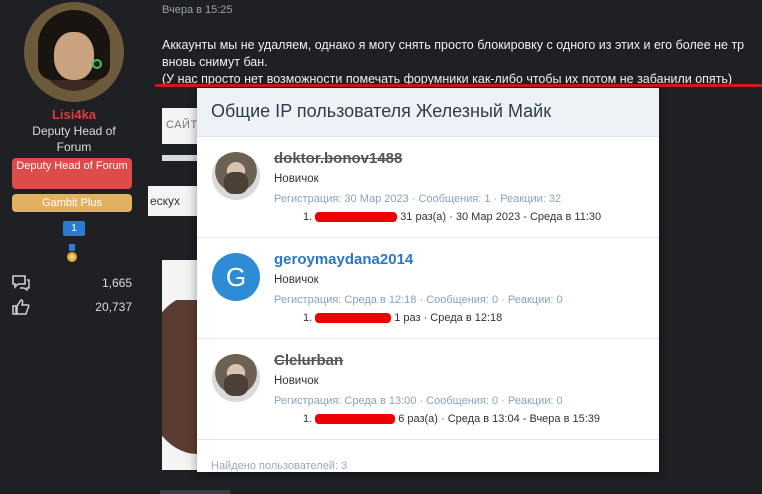  What do you see at coordinates (195, 492) in the screenshot?
I see `background-bar-fragment` at bounding box center [195, 492].